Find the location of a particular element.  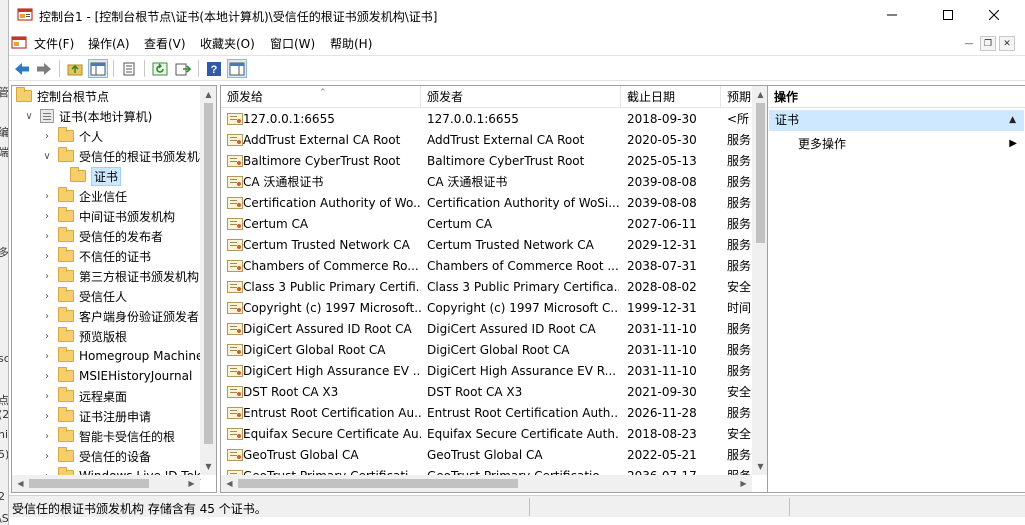

child-window-icon is located at coordinates (19, 43).